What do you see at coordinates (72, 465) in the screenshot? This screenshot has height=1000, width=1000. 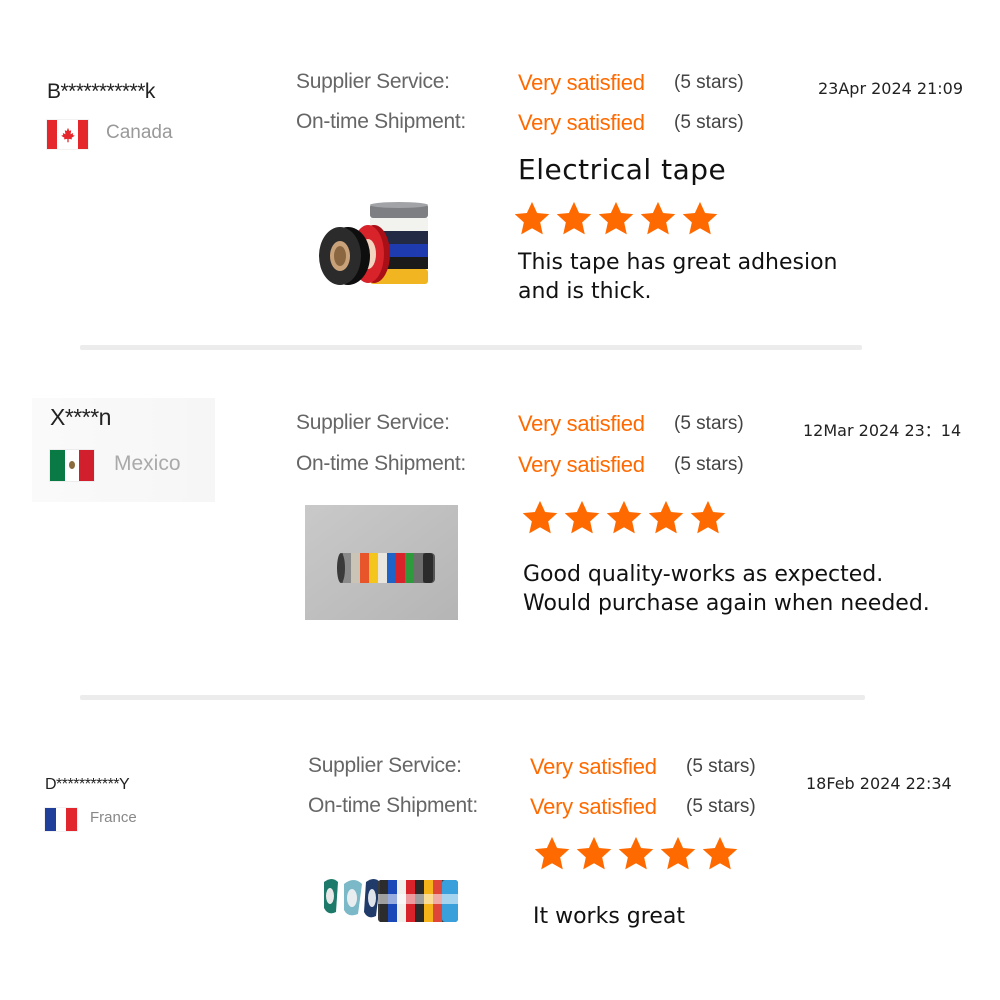 I see `mexico-flag-icon` at bounding box center [72, 465].